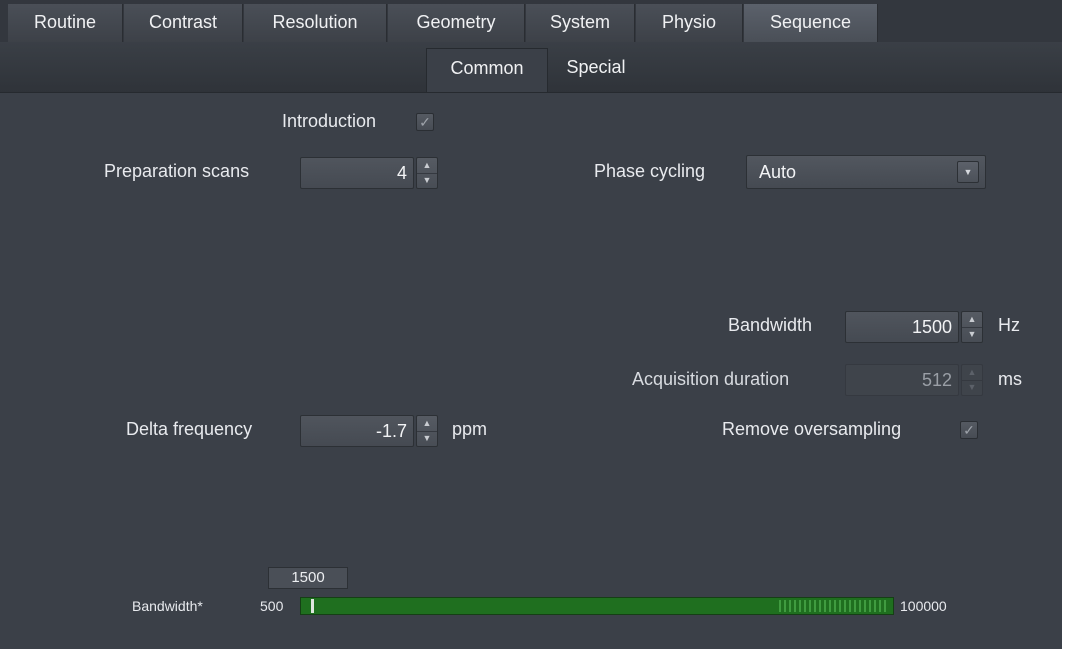 The height and width of the screenshot is (649, 1074). What do you see at coordinates (189, 429) in the screenshot?
I see `delta-frequency-label: Delta frequency` at bounding box center [189, 429].